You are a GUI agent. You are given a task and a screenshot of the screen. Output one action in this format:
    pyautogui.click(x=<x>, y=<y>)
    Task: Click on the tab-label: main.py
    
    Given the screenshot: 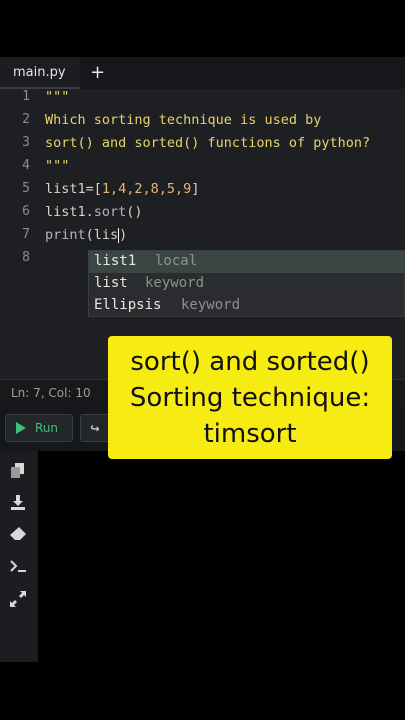 What is the action you would take?
    pyautogui.click(x=39, y=72)
    